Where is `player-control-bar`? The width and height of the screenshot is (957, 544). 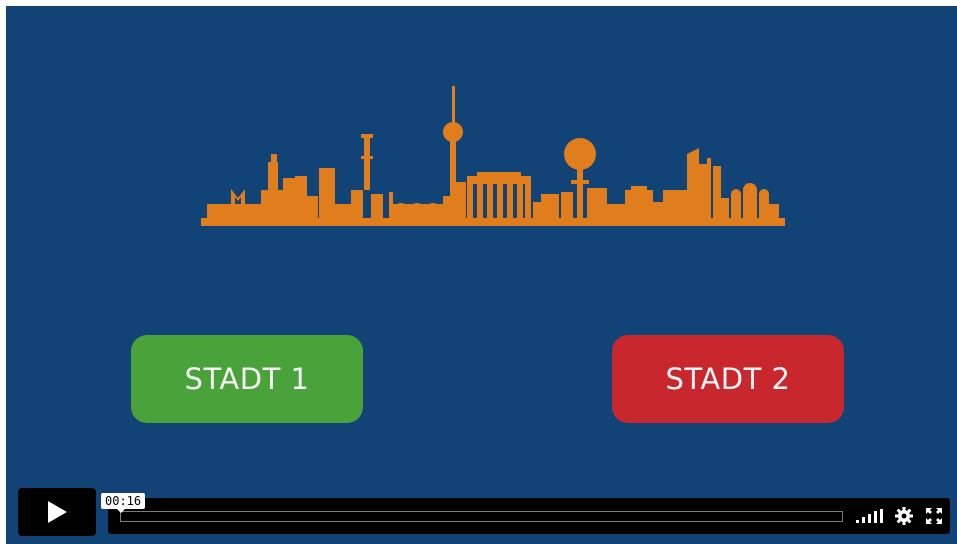 player-control-bar is located at coordinates (529, 516).